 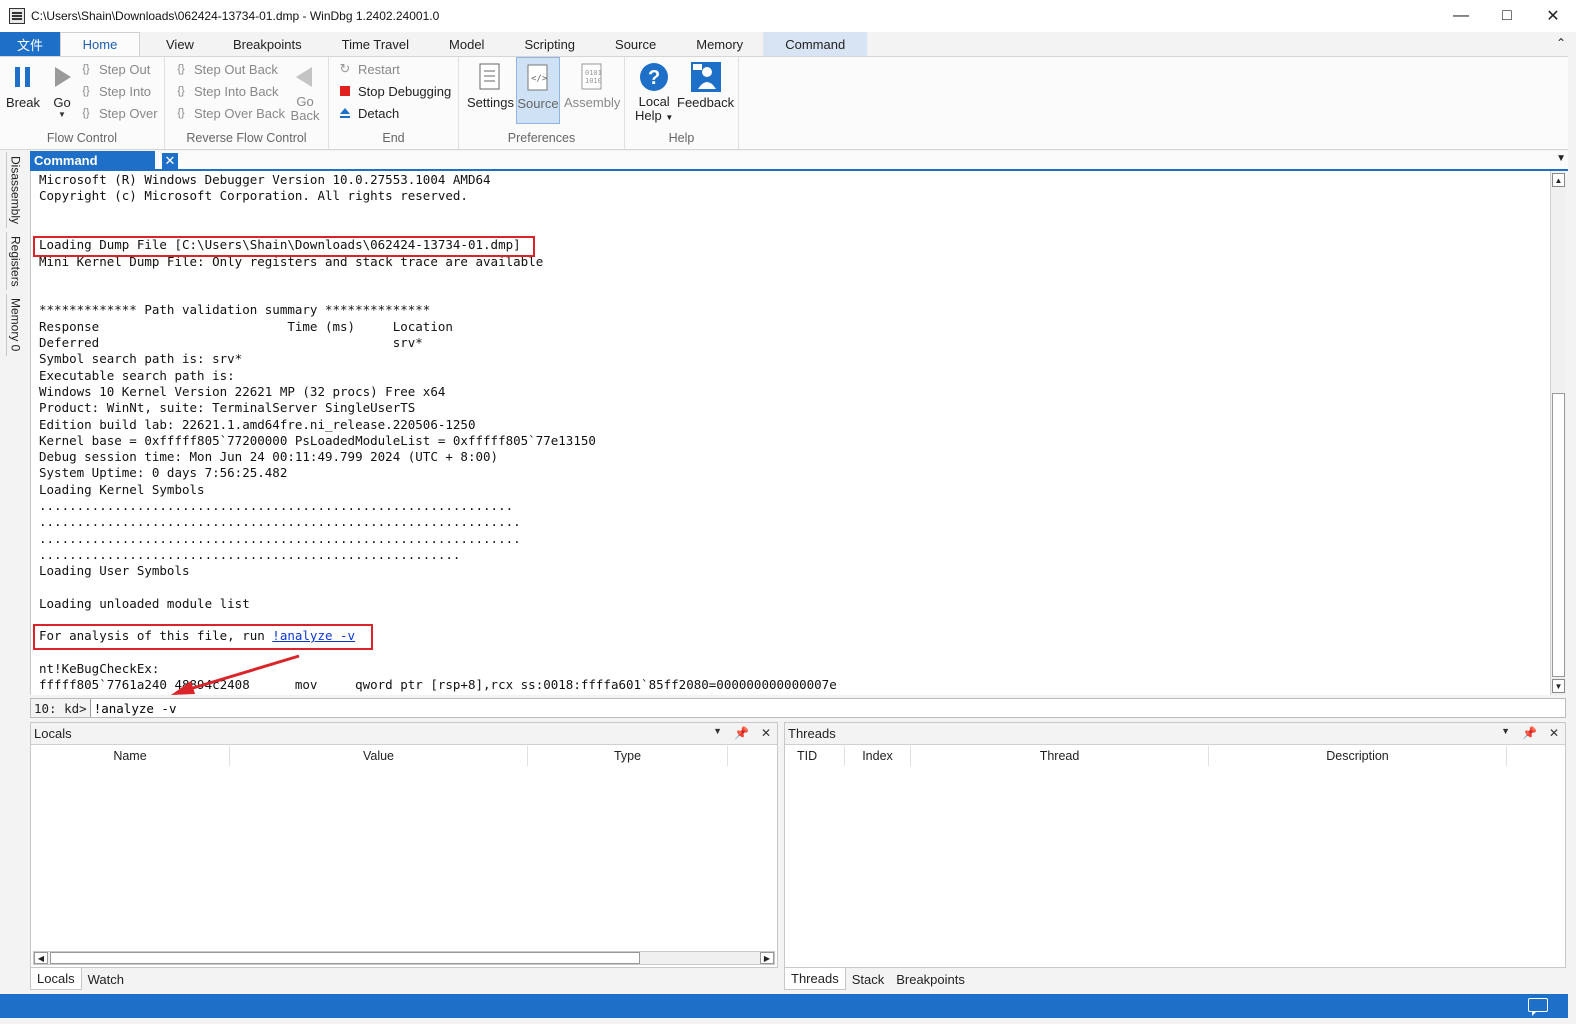 I want to click on locals-scrollbar-thumb, so click(x=345, y=958).